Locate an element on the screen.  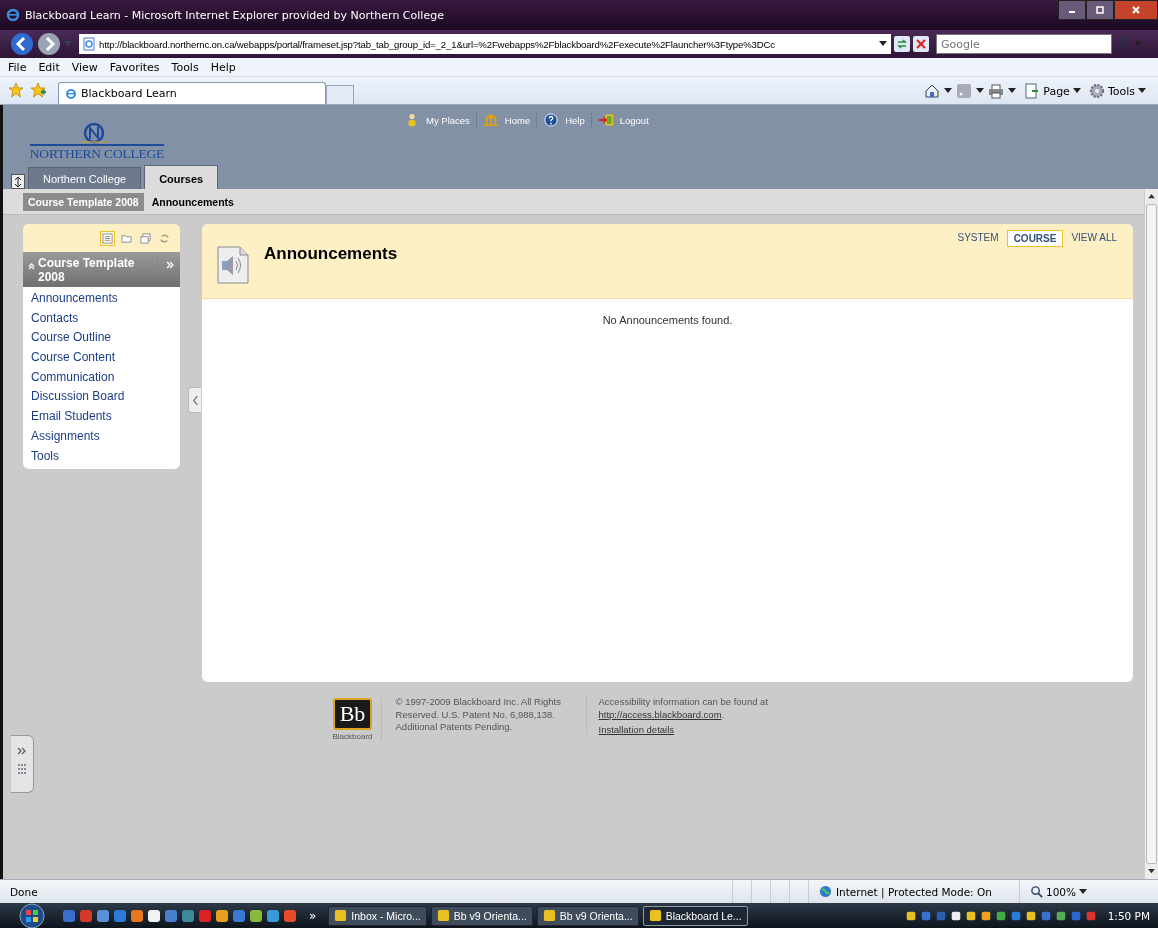
college-logo-icon is located at coordinates (94, 133).